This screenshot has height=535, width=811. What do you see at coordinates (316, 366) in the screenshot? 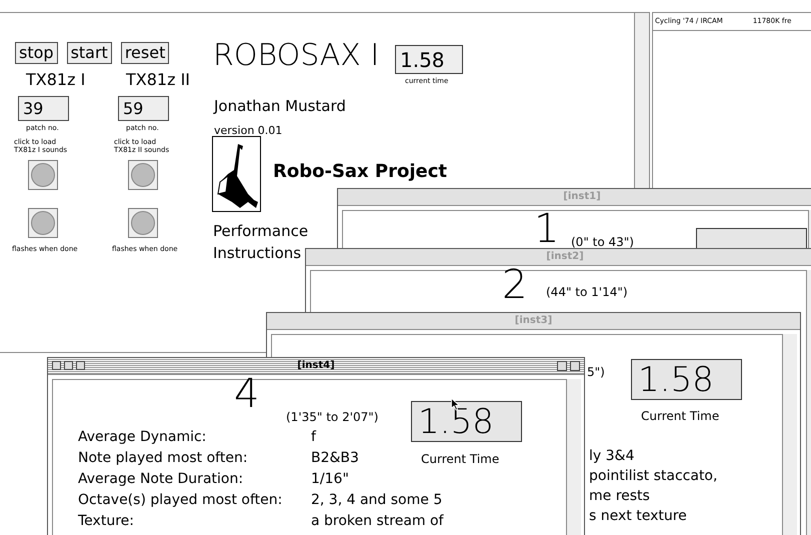
I see `window-title: [inst4]` at bounding box center [316, 366].